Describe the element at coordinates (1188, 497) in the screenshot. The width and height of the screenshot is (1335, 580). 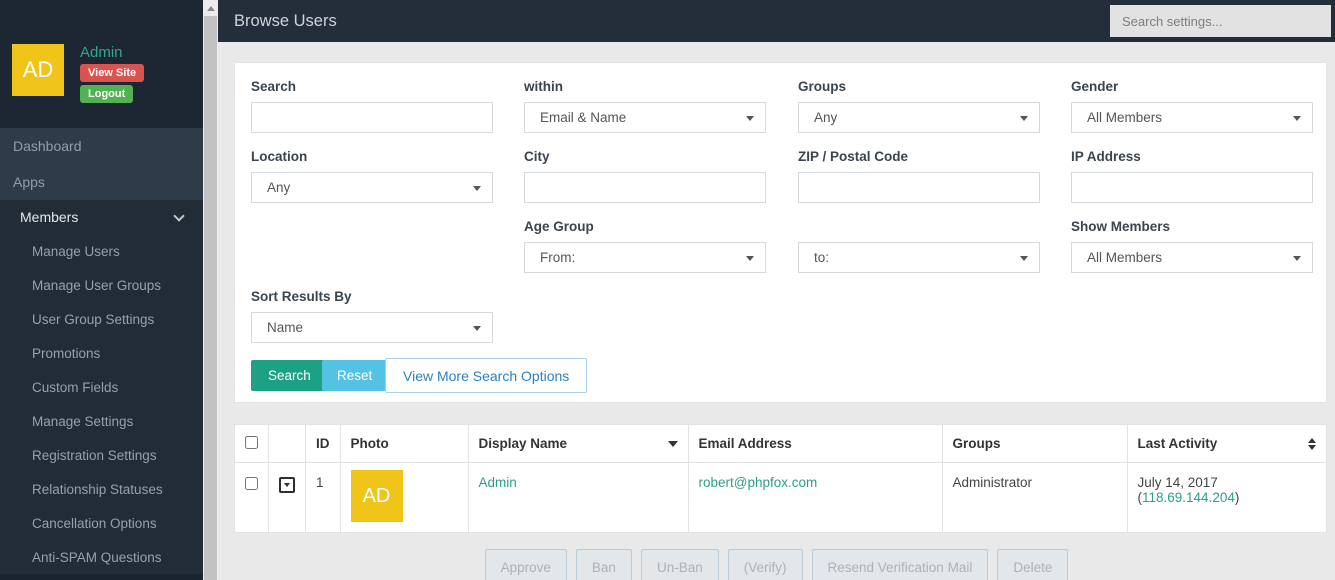
I see `ip-address-link: 118.69.144.204` at that location.